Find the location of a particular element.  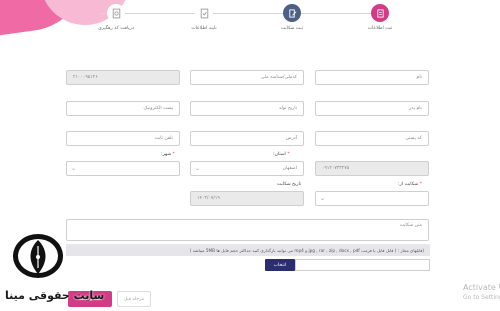

watermark-line: Go to Settings is located at coordinates (481, 297).